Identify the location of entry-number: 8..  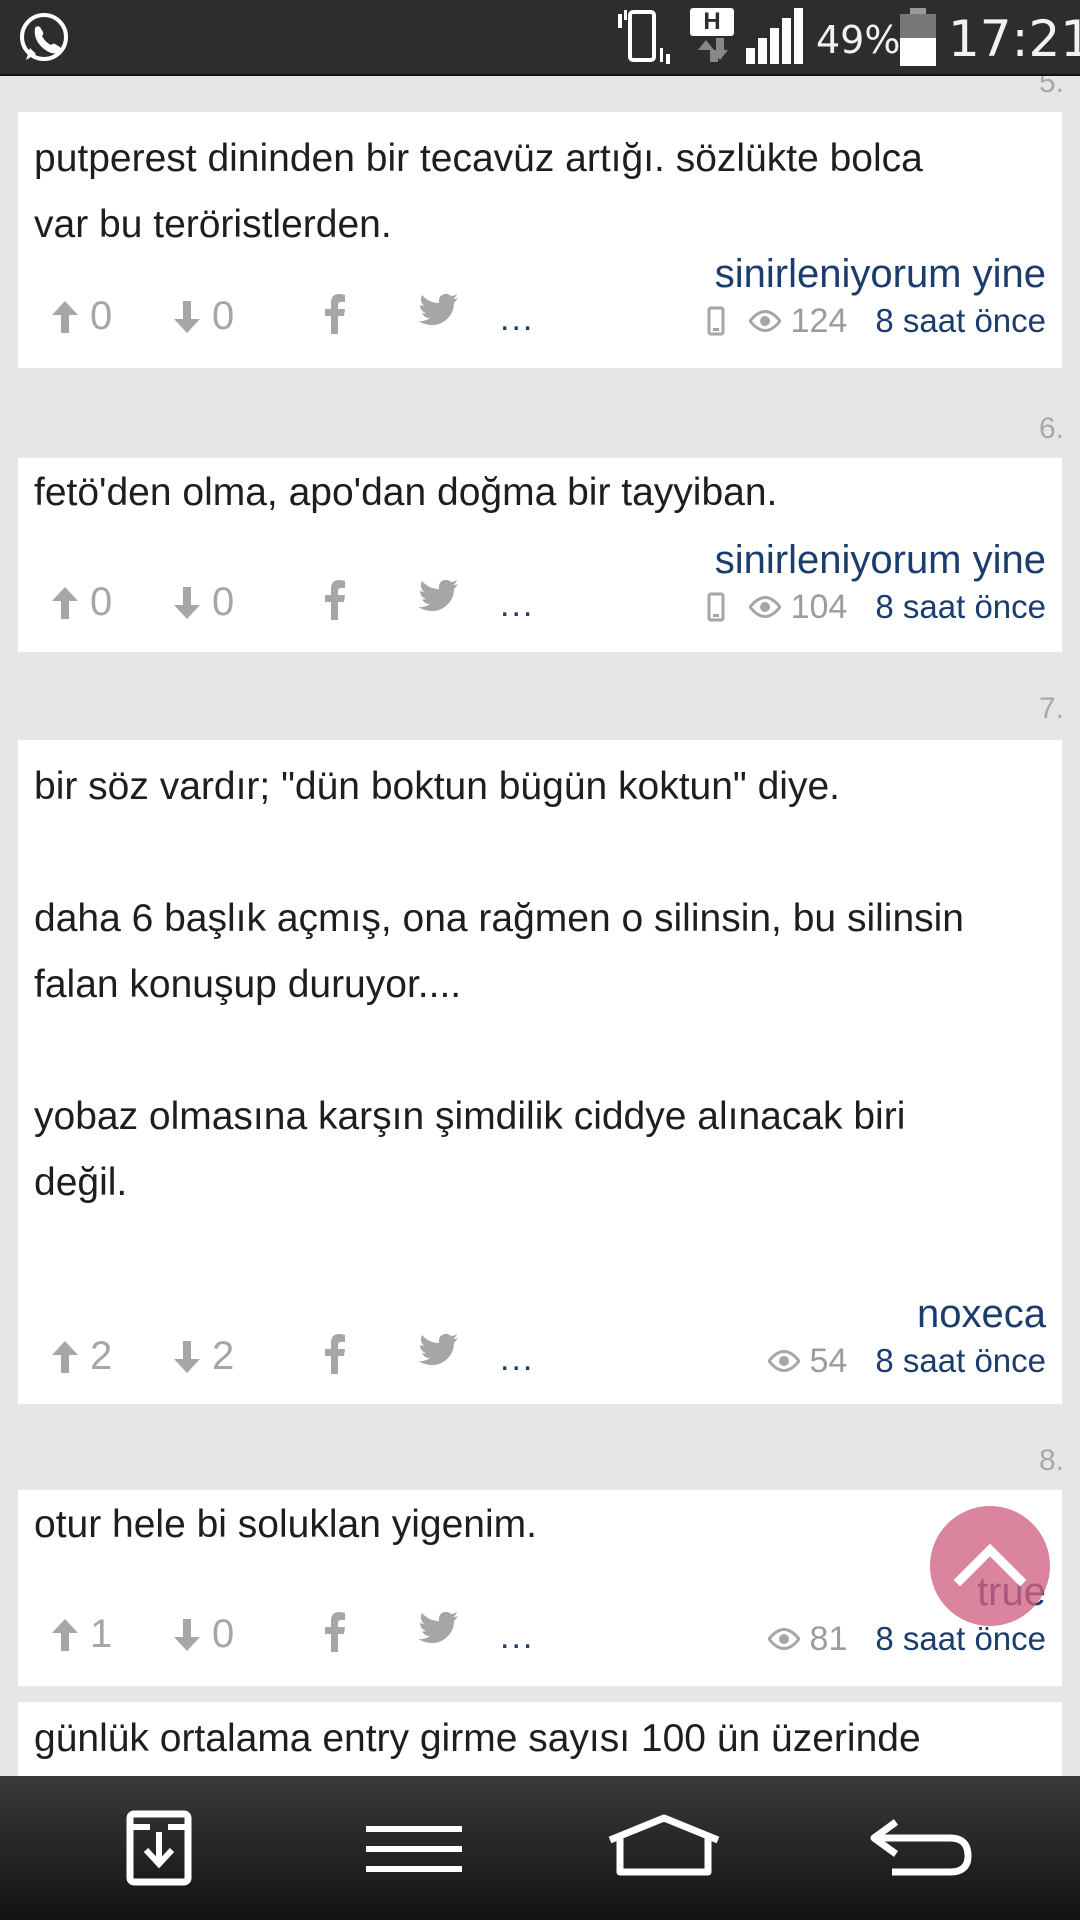
(1051, 1460).